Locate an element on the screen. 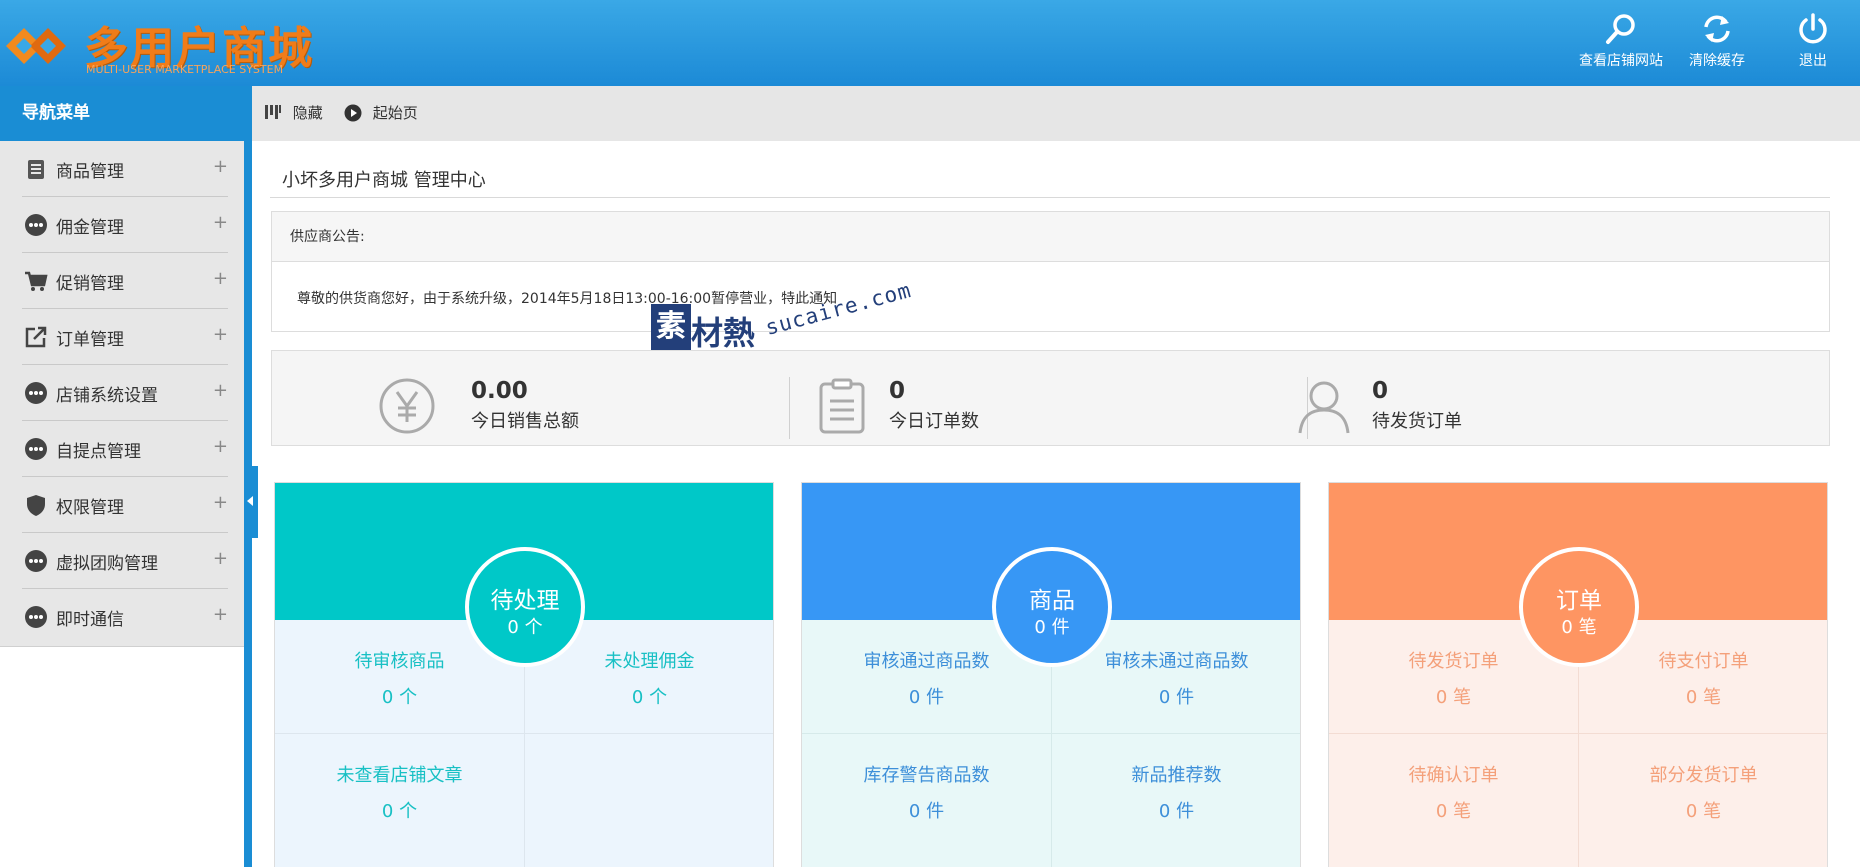  sidebar-item-label: 权限管理 is located at coordinates (90, 508).